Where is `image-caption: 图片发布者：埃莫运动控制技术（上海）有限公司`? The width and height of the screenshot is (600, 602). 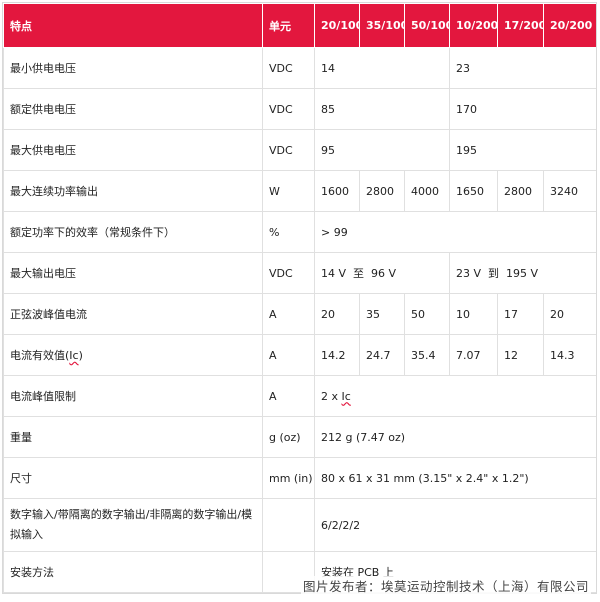 image-caption: 图片发布者：埃莫运动控制技术（上海）有限公司 is located at coordinates (445, 585).